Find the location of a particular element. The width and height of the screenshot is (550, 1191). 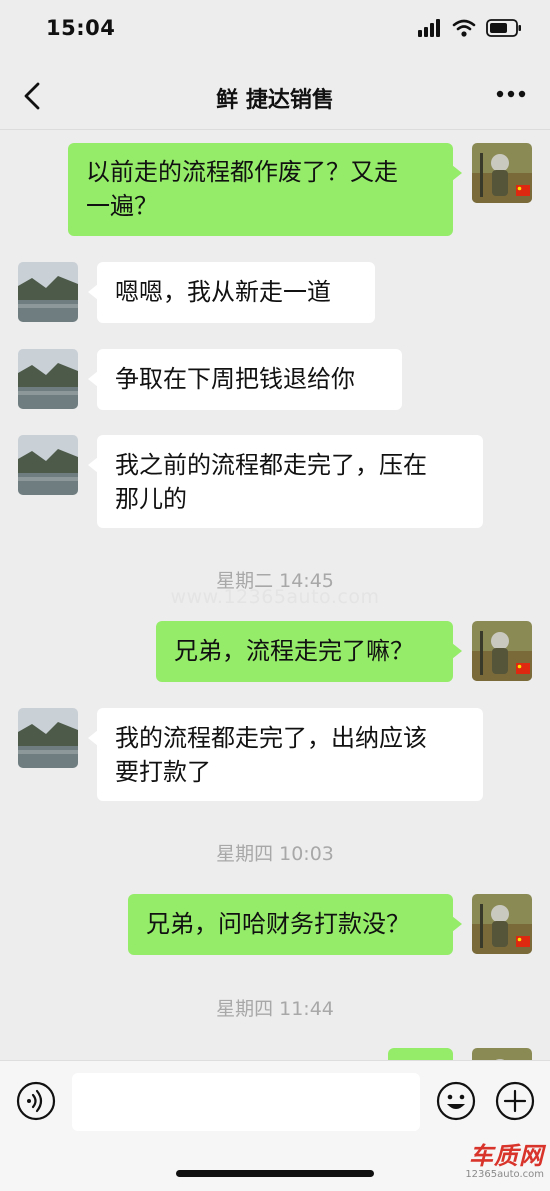

timestamp: 星期四 11:44 is located at coordinates (275, 1009).